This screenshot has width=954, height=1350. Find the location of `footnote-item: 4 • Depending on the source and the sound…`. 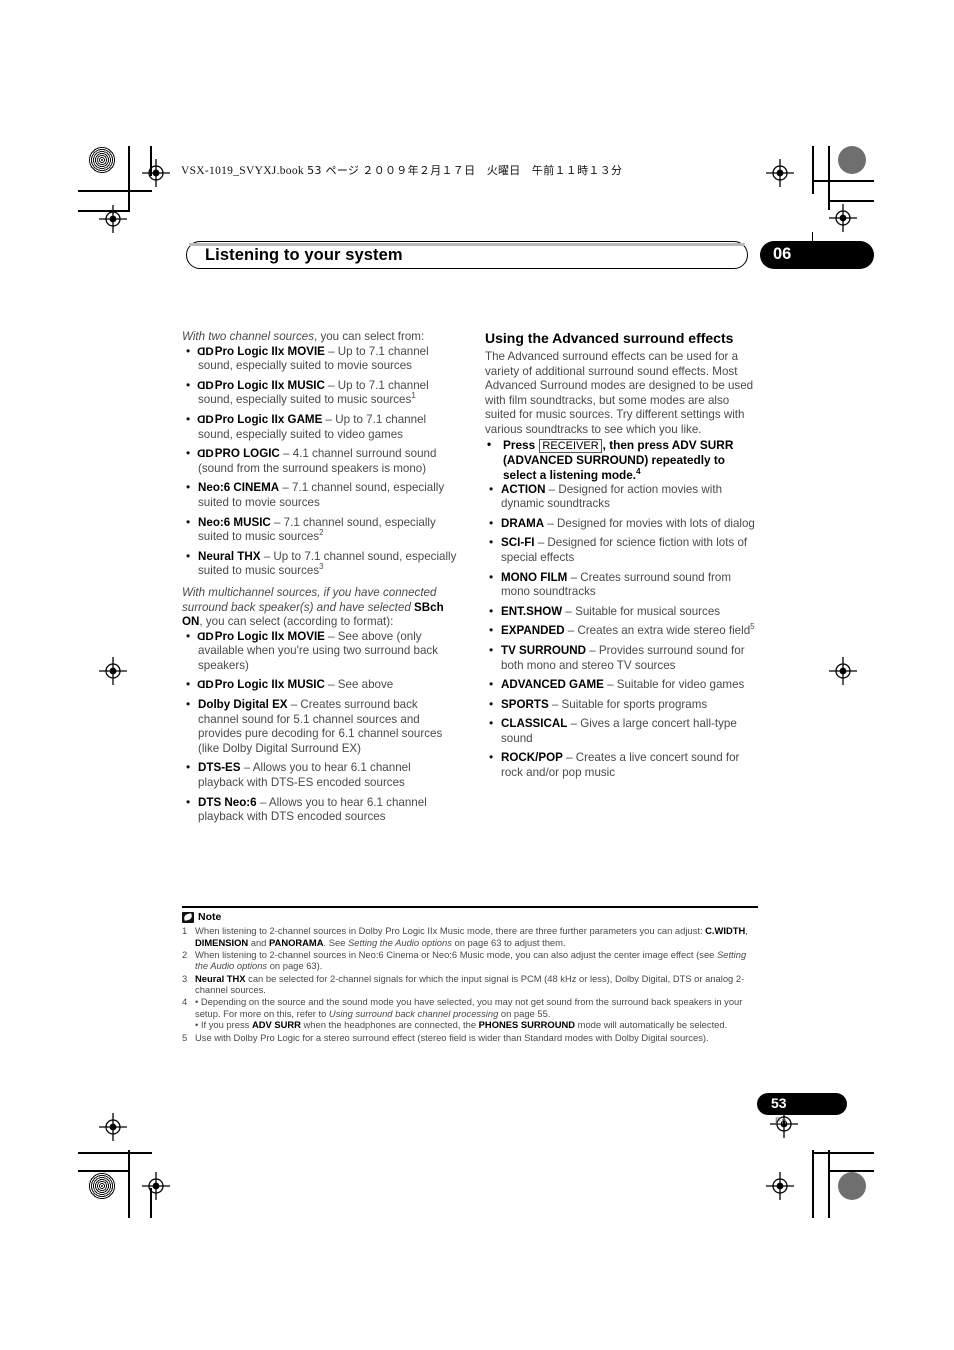

footnote-item: 4 • Depending on the source and the sound… is located at coordinates (470, 1013).